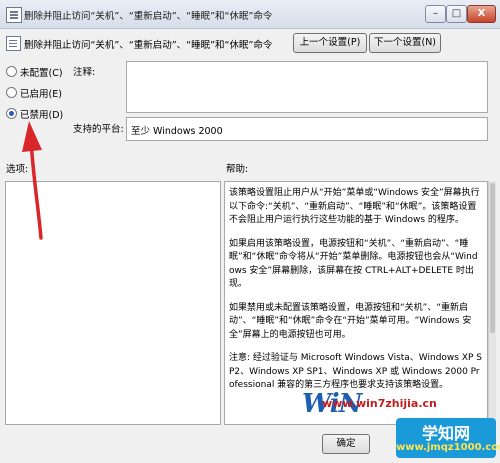  Describe the element at coordinates (456, 14) in the screenshot. I see `maximize-button: □` at that location.